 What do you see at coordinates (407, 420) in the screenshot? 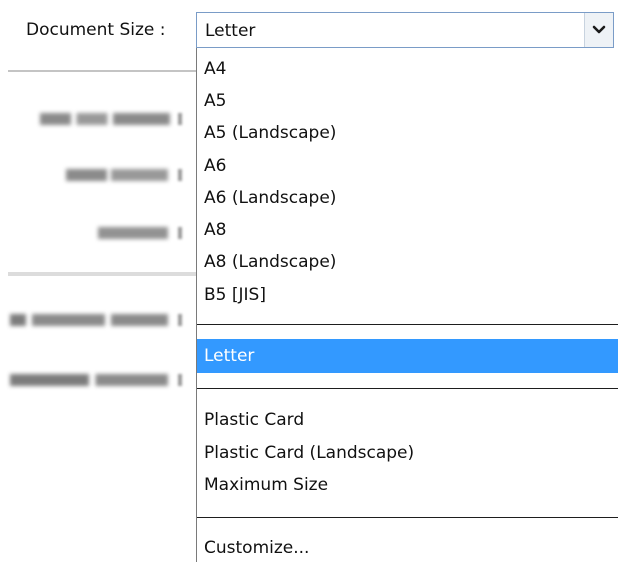
I see `option-plastic-card: Plastic Card` at bounding box center [407, 420].